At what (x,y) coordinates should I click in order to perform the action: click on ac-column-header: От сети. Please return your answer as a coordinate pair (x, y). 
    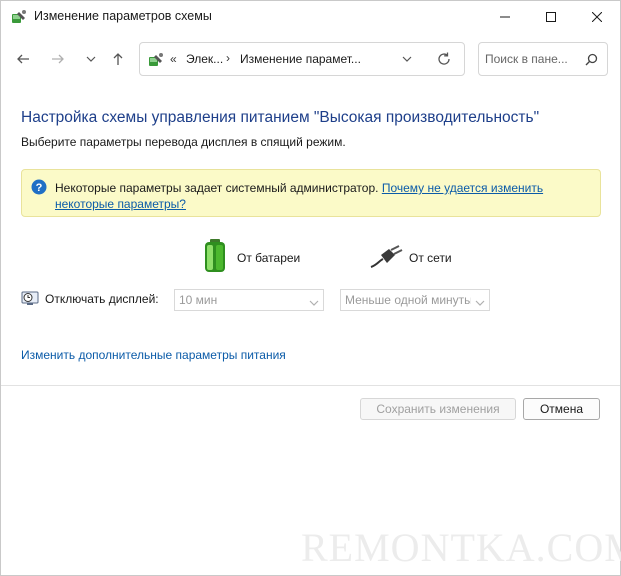
    Looking at the image, I should click on (424, 259).